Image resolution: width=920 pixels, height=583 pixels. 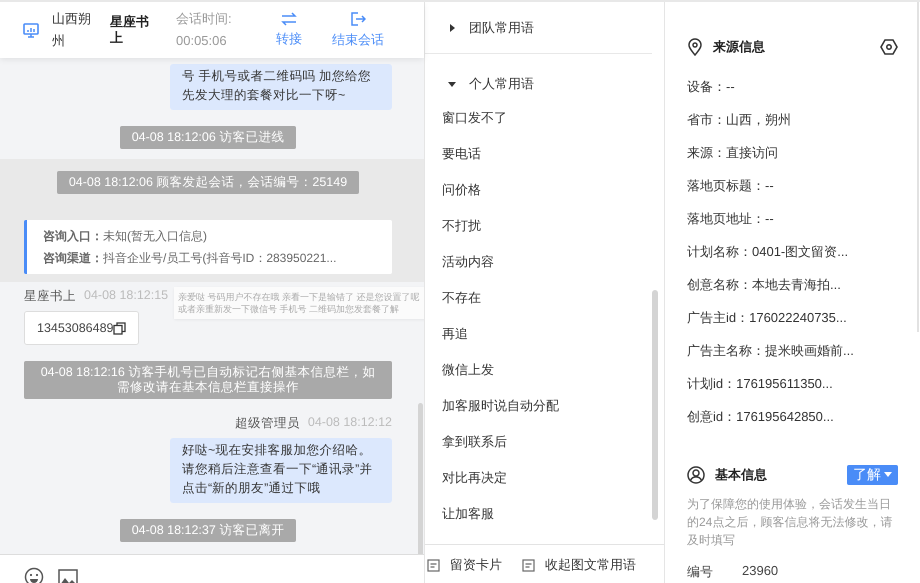 I want to click on phrase-item: 窗口发不了, so click(x=544, y=118).